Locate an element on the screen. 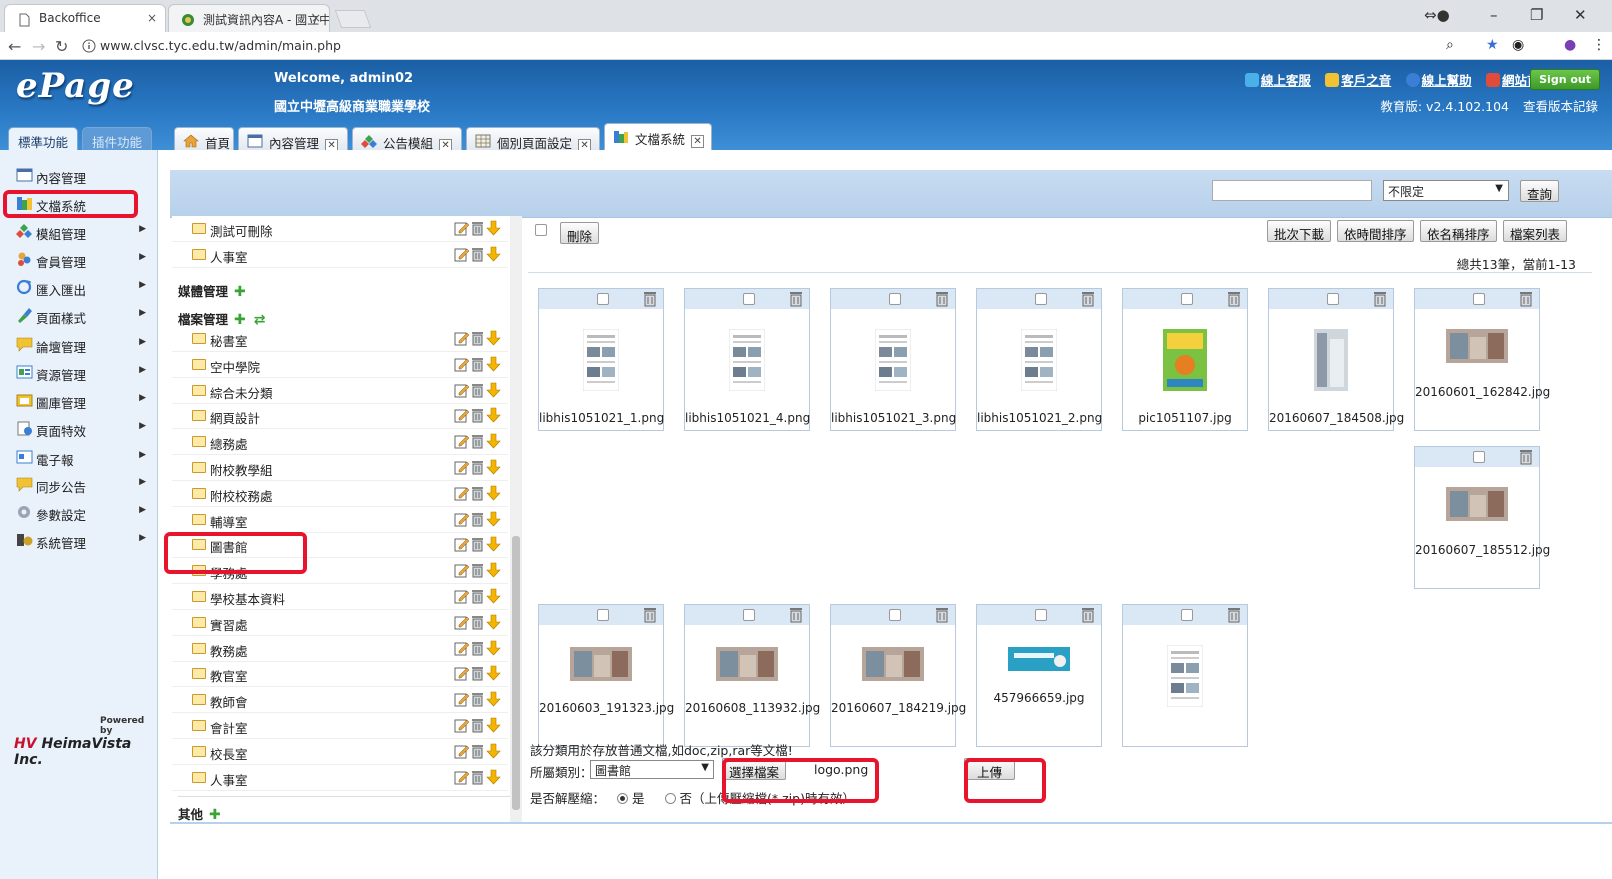 This screenshot has width=1612, height=879. file-card: pic1051107.jpg is located at coordinates (1185, 359).